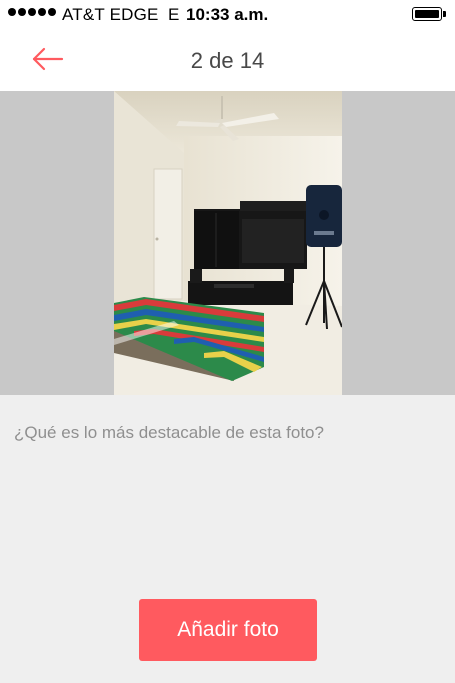 The image size is (455, 683). Describe the element at coordinates (224, 433) in the screenshot. I see `photo-caption-input` at that location.